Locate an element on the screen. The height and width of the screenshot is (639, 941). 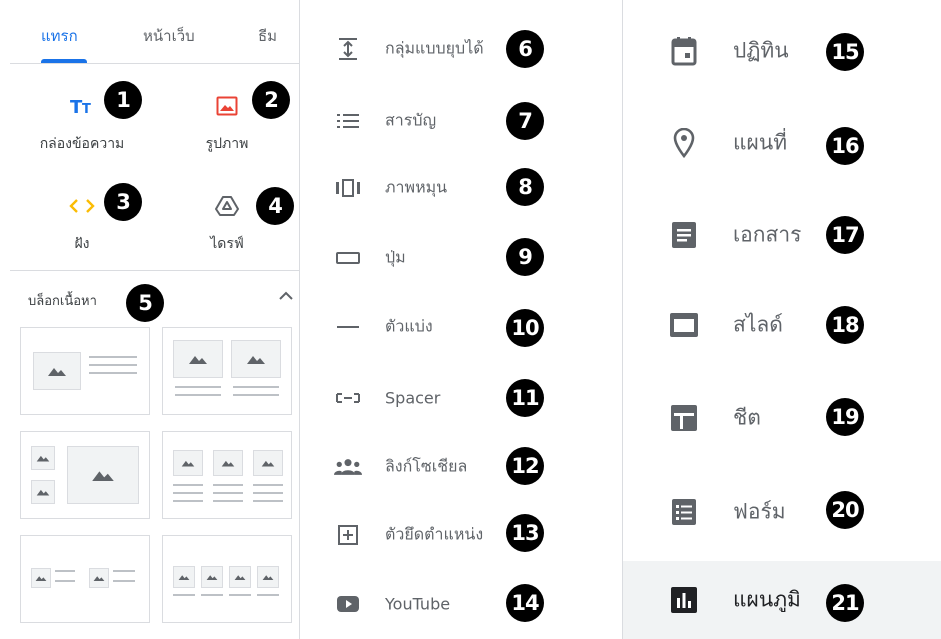
spacer-label: Spacer is located at coordinates (413, 398).